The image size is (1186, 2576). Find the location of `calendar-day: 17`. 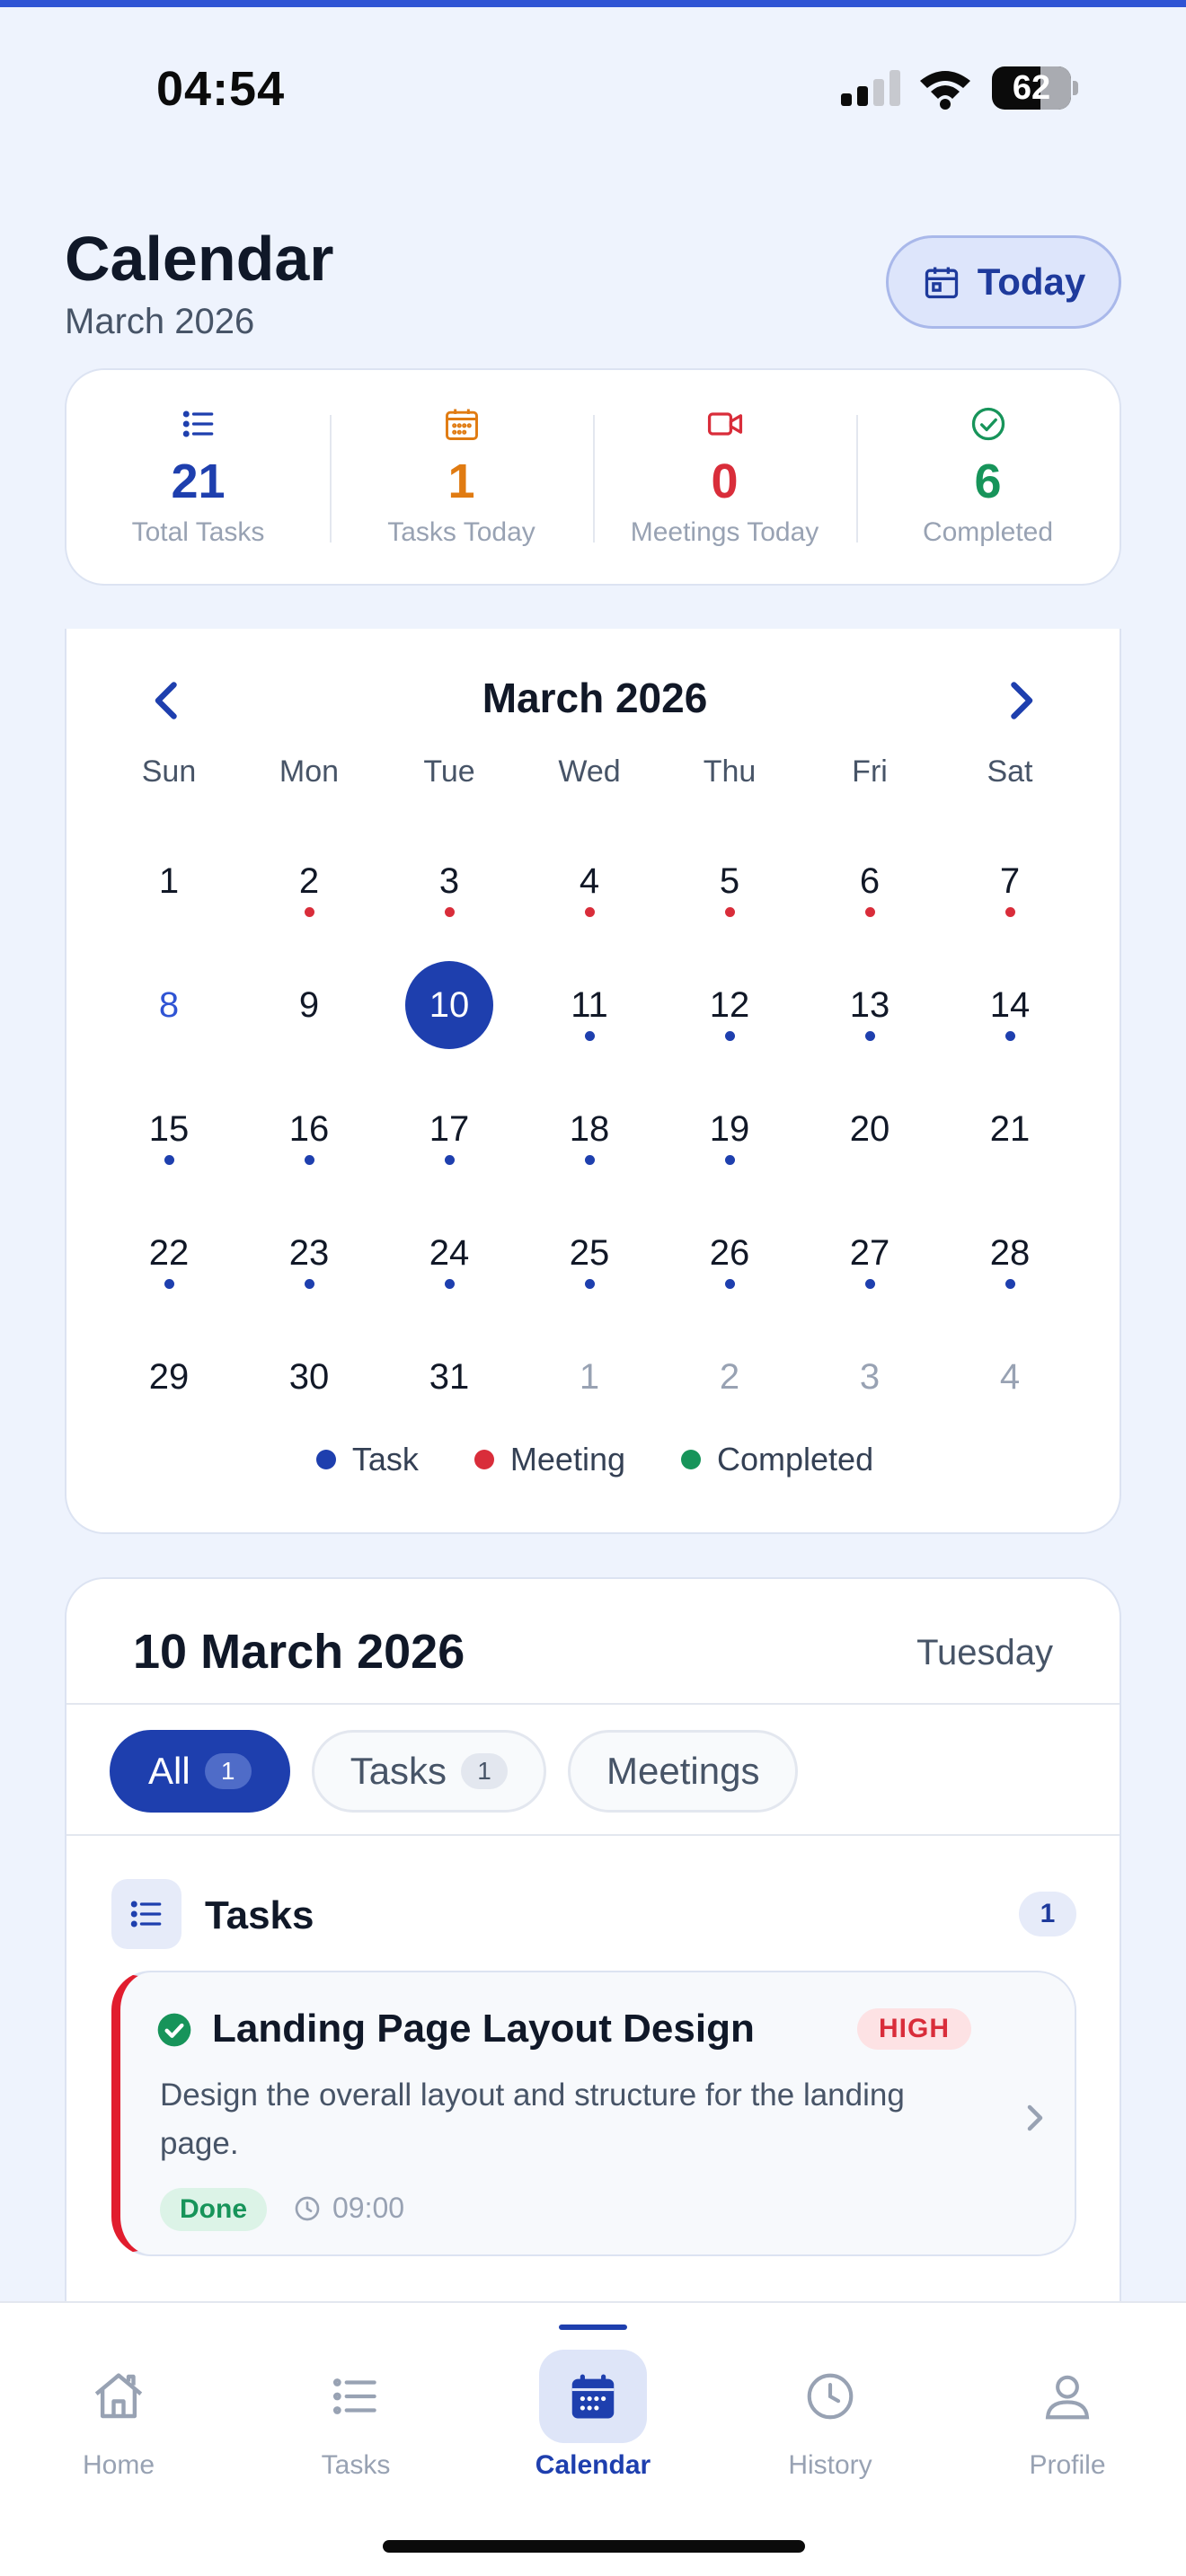

calendar-day: 17 is located at coordinates (449, 1147).